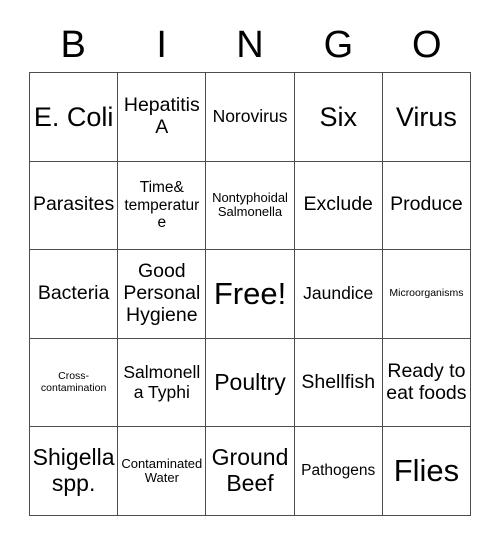  I want to click on bingo-header-row: B I N G O, so click(250, 45).